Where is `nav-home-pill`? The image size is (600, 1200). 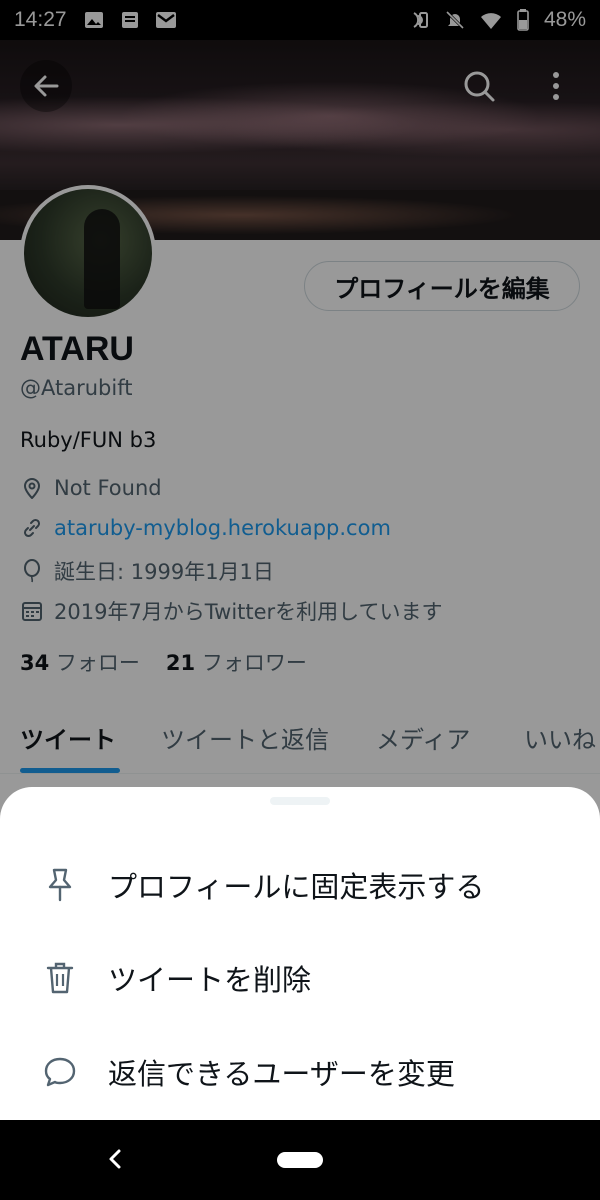
nav-home-pill is located at coordinates (300, 1160).